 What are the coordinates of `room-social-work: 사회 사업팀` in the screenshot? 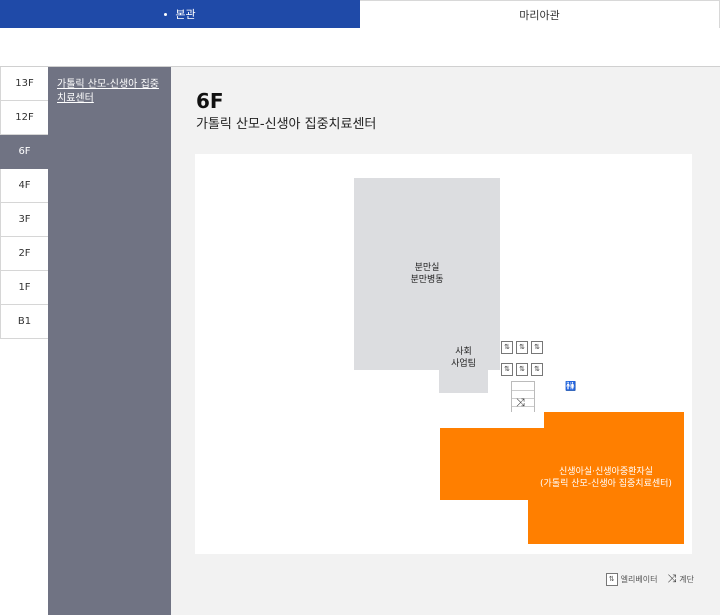 It's located at (463, 358).